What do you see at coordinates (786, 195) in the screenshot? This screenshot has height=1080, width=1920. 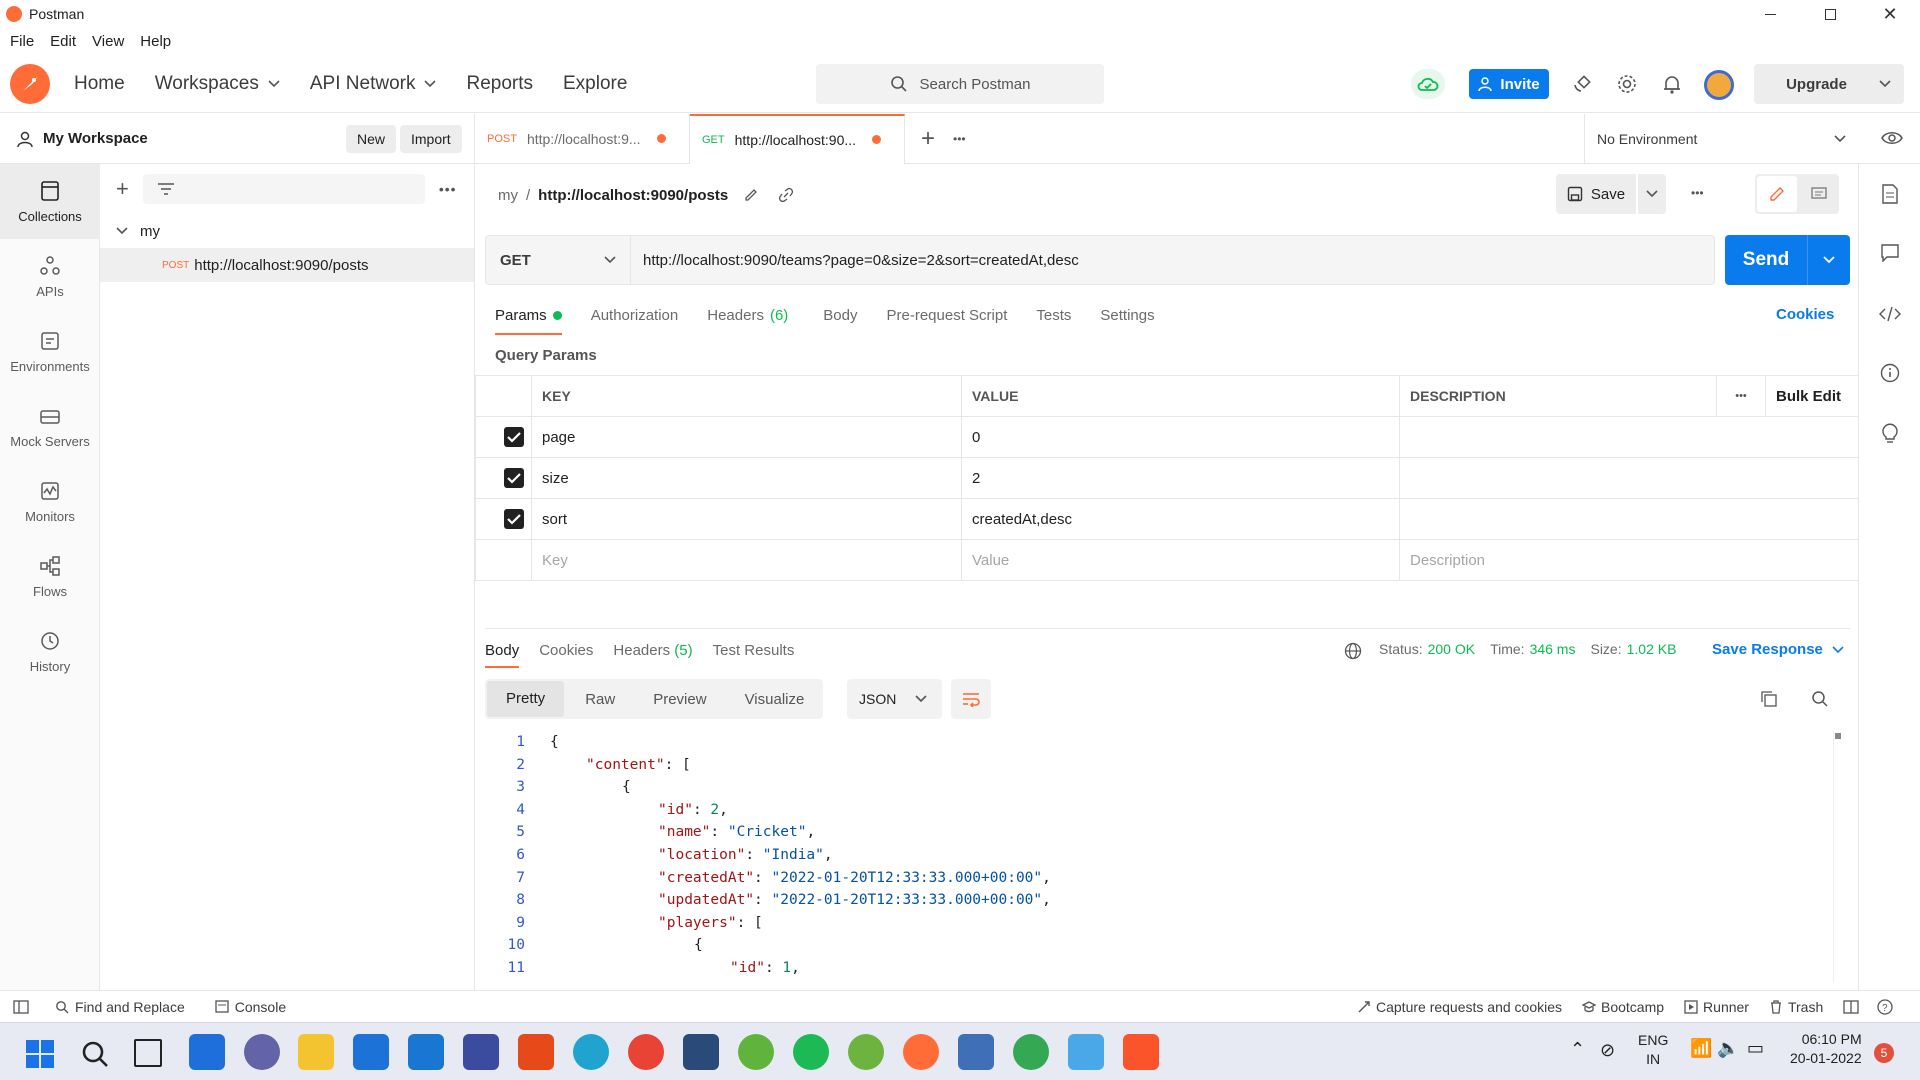 I see `link-icon` at bounding box center [786, 195].